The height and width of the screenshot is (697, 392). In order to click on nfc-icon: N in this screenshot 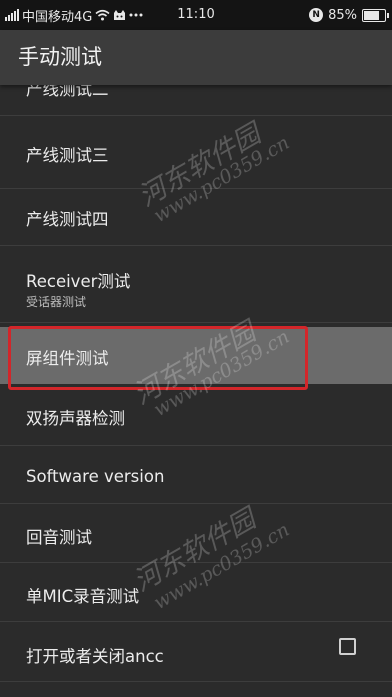, I will do `click(316, 15)`.